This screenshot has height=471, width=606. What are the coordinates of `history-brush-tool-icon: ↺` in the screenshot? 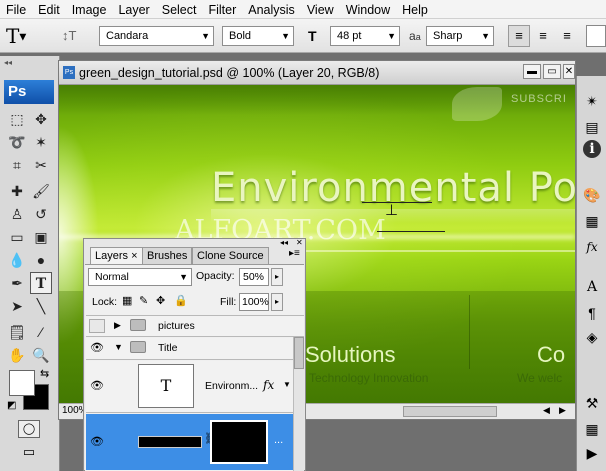 It's located at (41, 214).